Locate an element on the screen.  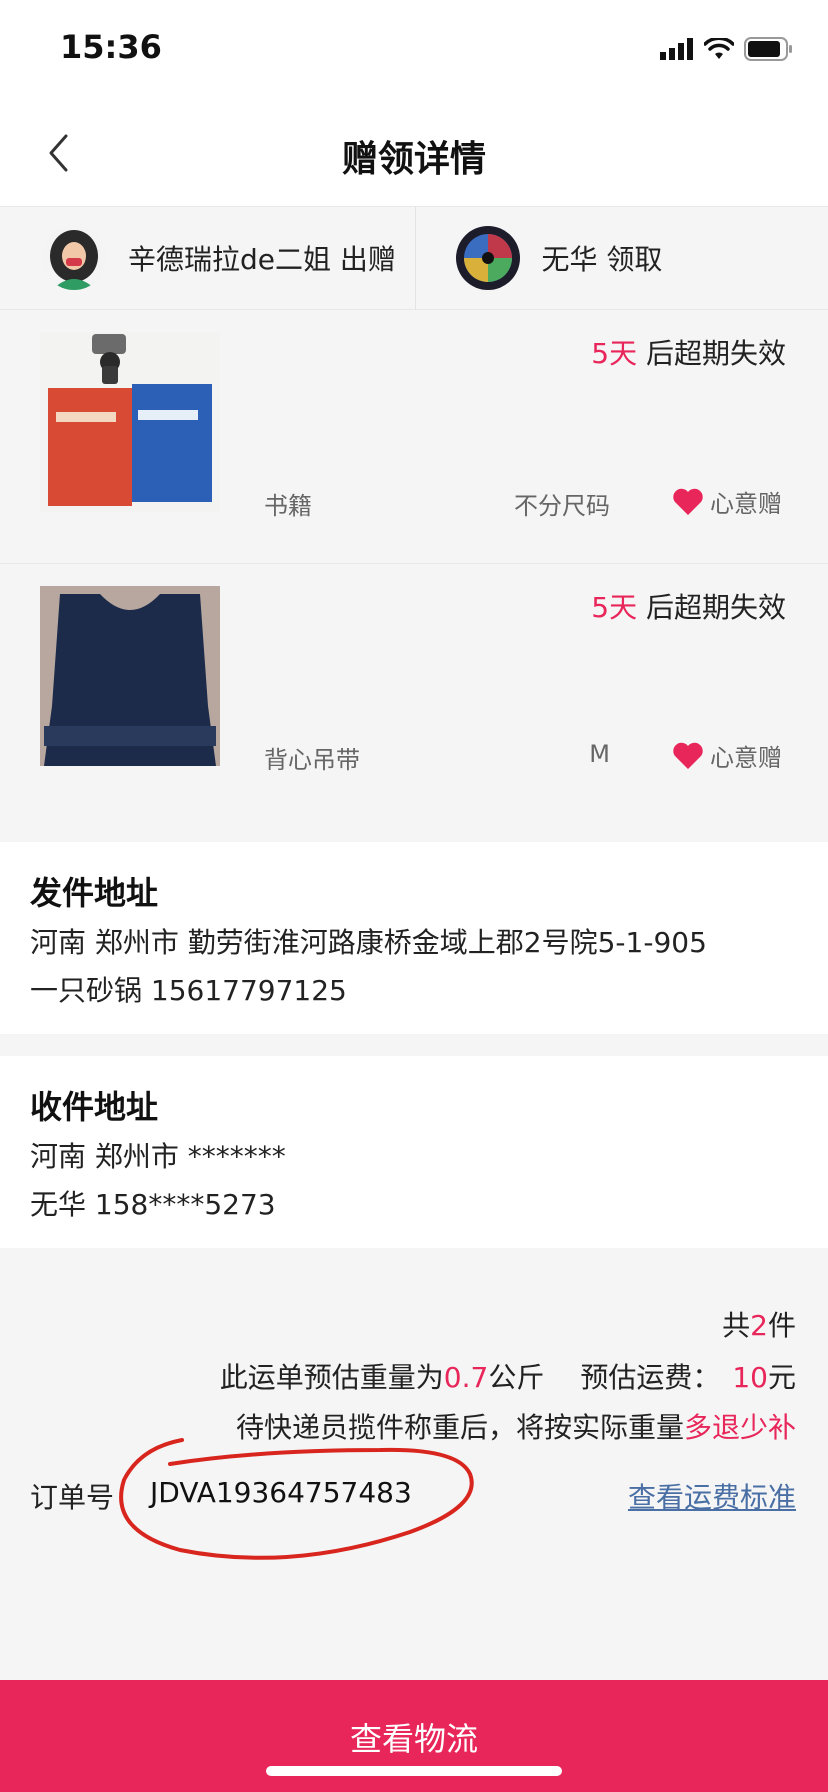
receiver-avatar is located at coordinates (487, 258).